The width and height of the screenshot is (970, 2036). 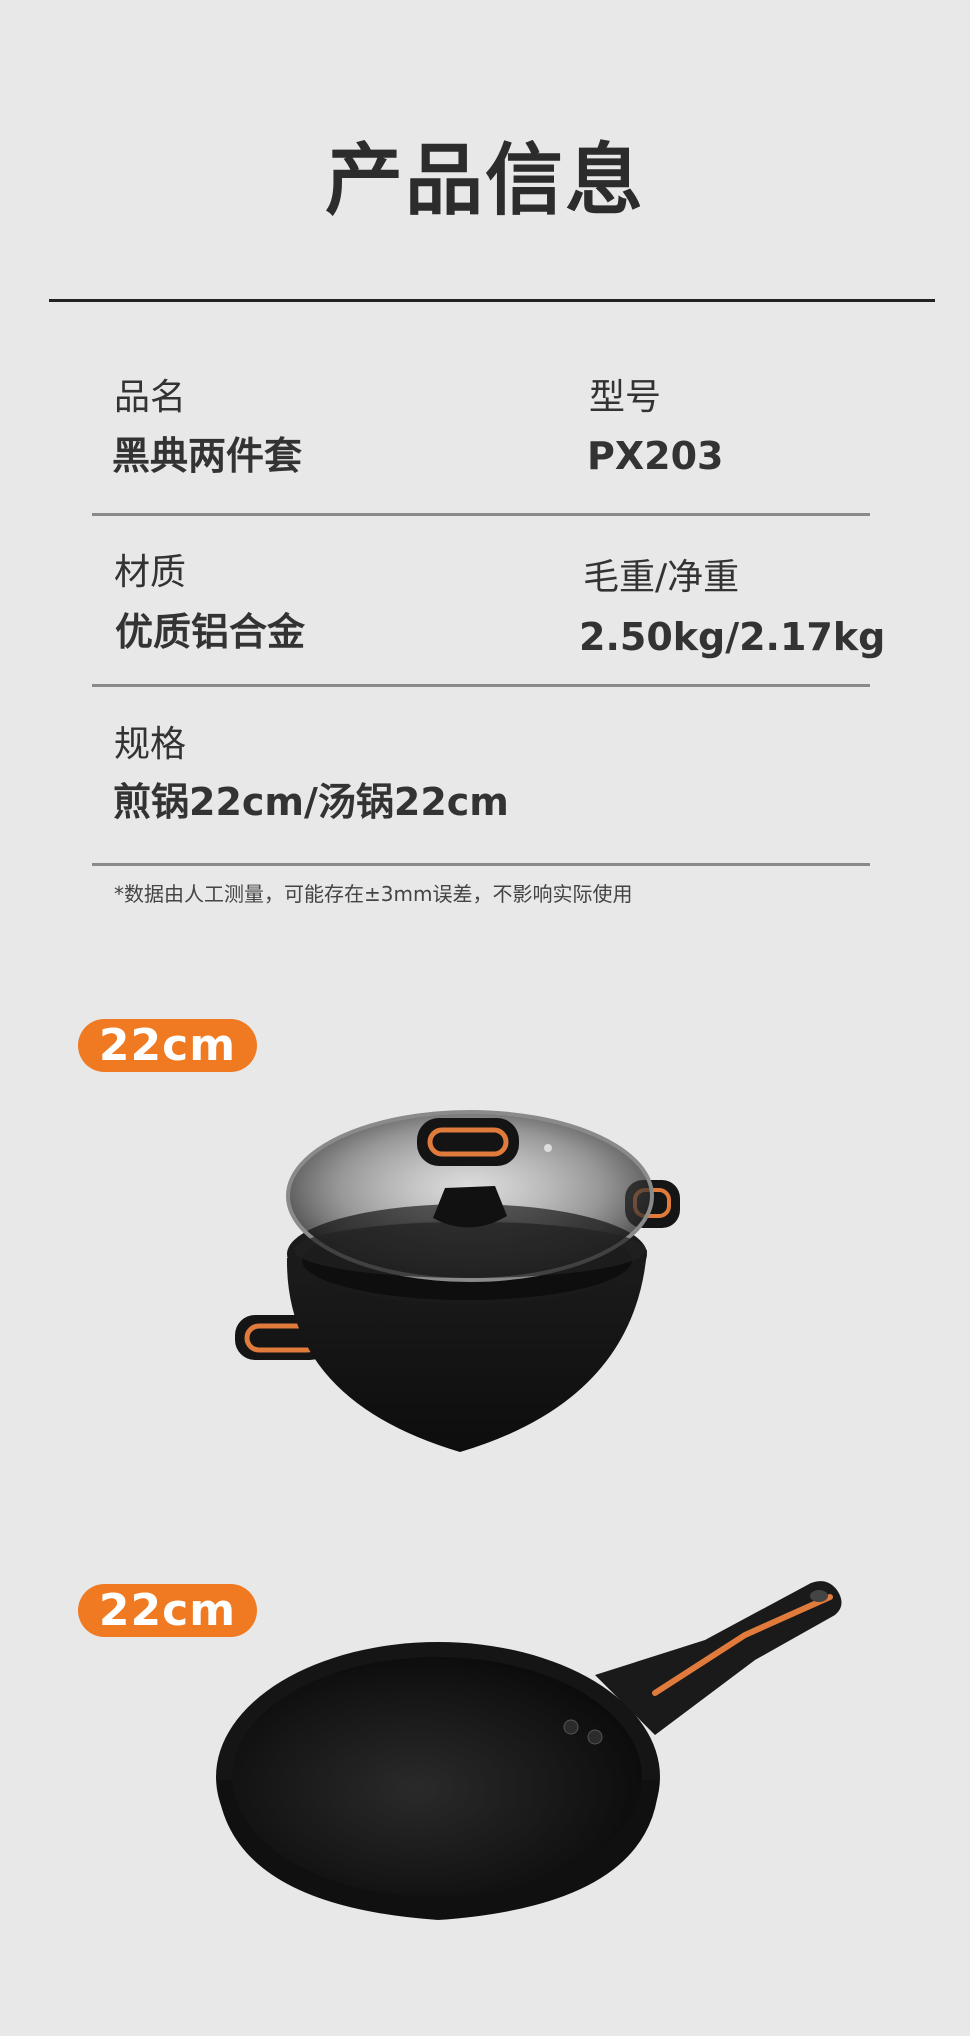 I want to click on material-label: 材质, so click(x=150, y=572).